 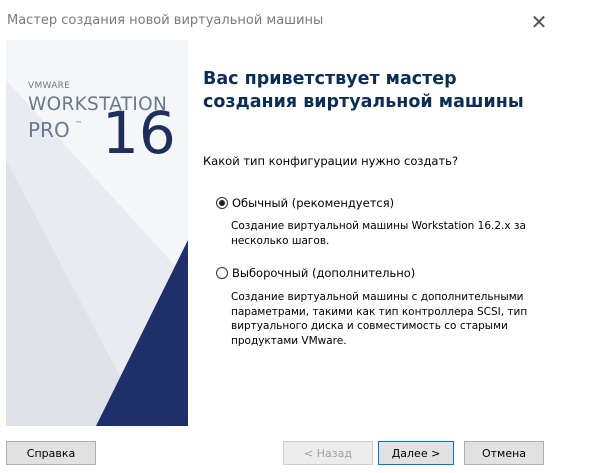 I want to click on next-button: Далее >, so click(x=416, y=453).